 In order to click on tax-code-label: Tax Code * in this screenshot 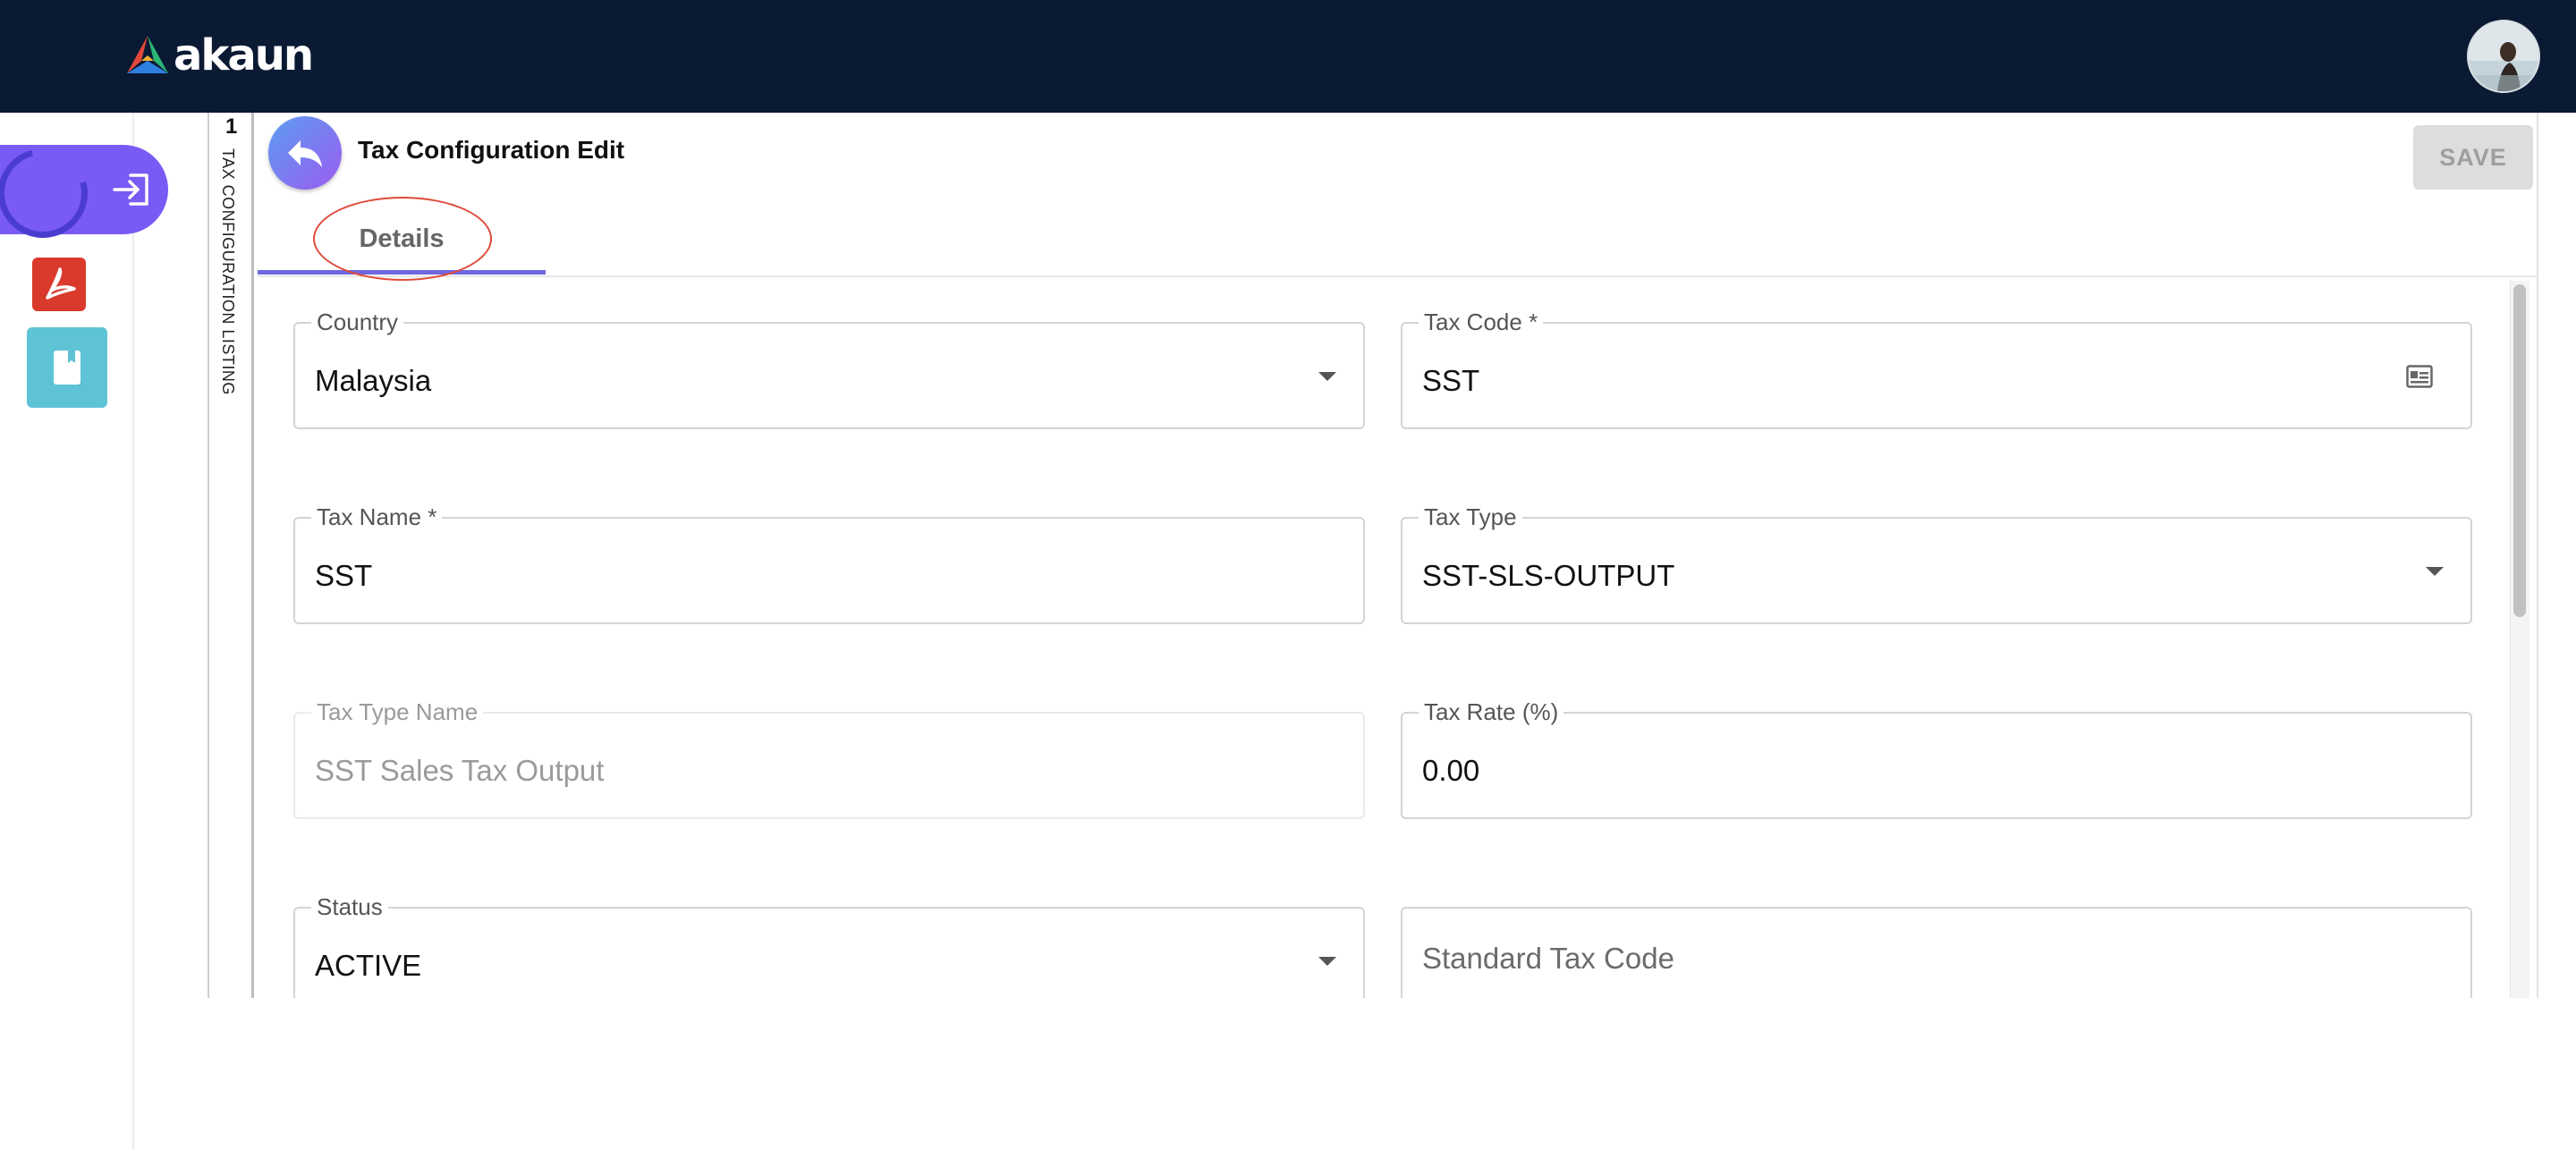, I will do `click(1481, 322)`.